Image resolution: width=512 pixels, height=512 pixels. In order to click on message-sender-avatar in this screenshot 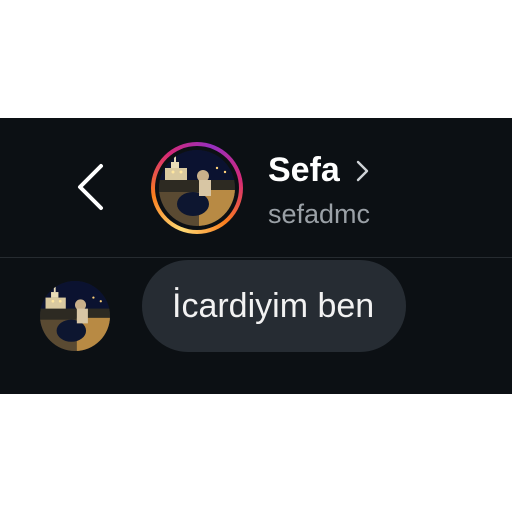, I will do `click(75, 316)`.